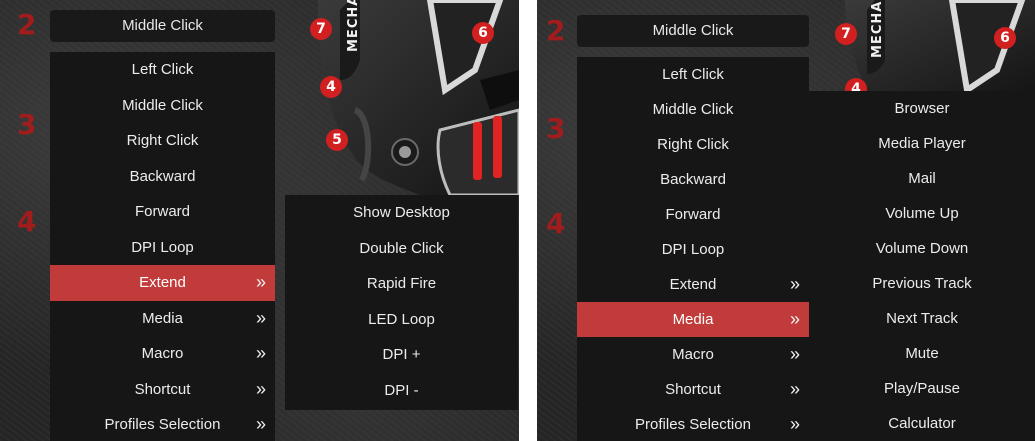 The width and height of the screenshot is (1035, 441). Describe the element at coordinates (401, 249) in the screenshot. I see `submenu-item-double-click: Double Click` at that location.